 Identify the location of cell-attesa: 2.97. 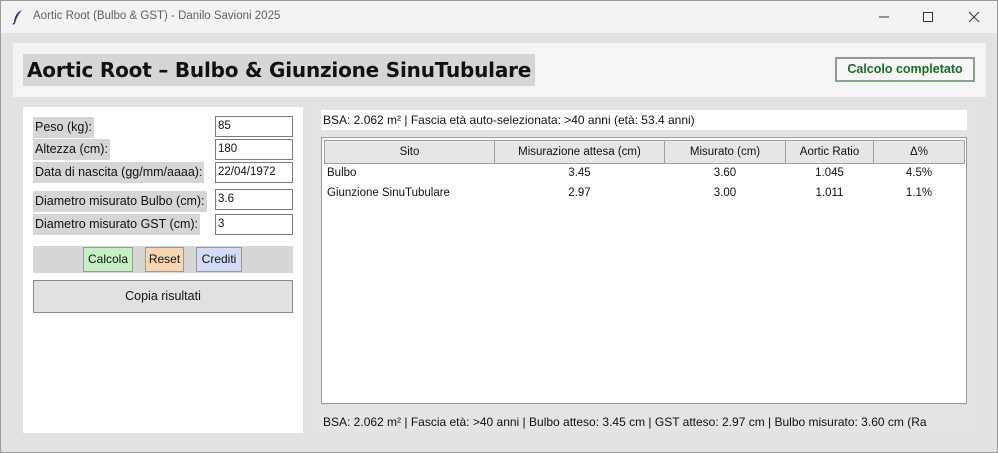
(579, 193).